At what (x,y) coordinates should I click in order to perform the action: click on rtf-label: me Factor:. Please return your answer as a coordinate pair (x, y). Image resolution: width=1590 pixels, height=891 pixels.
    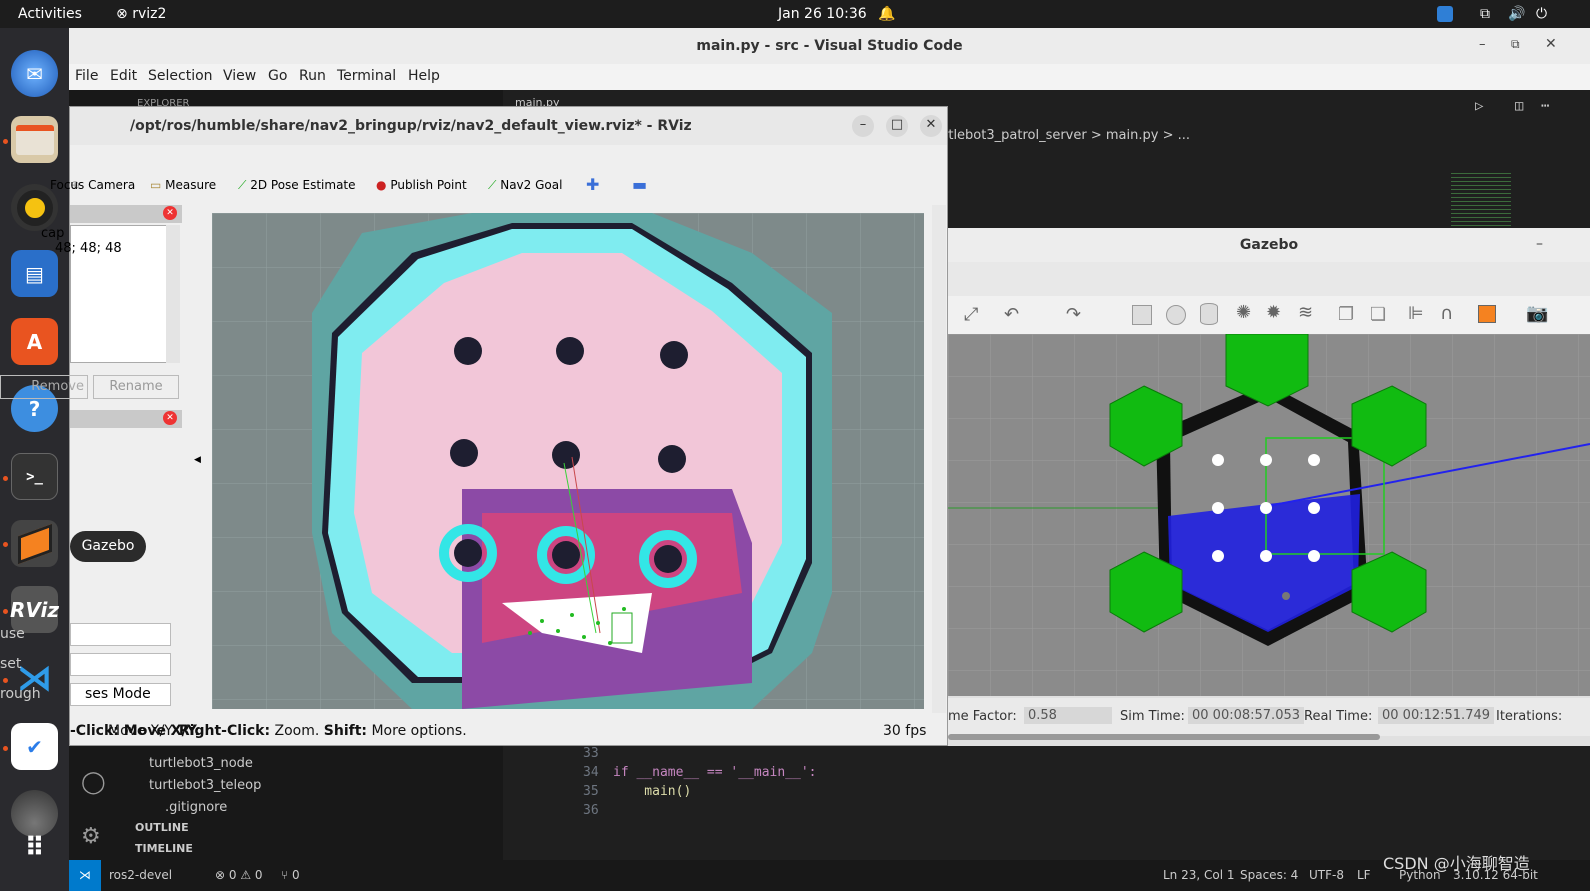
    Looking at the image, I should click on (982, 716).